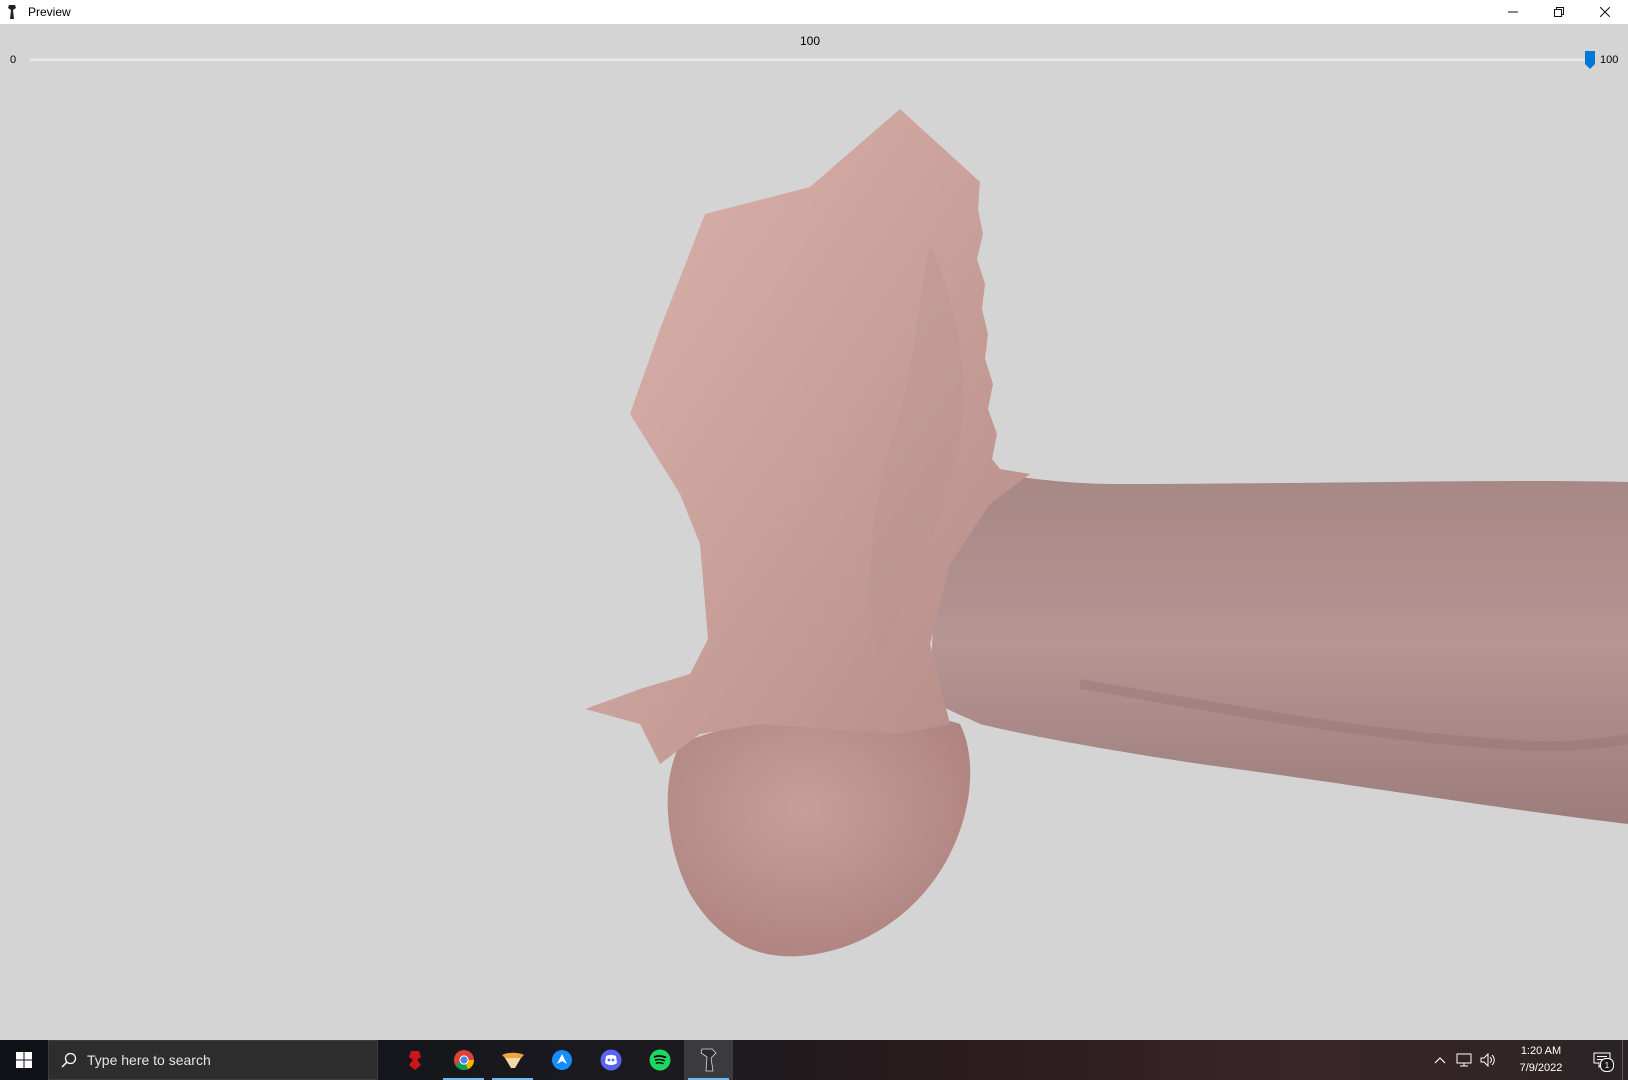 This screenshot has width=1628, height=1080. I want to click on minimize-button, so click(1513, 12).